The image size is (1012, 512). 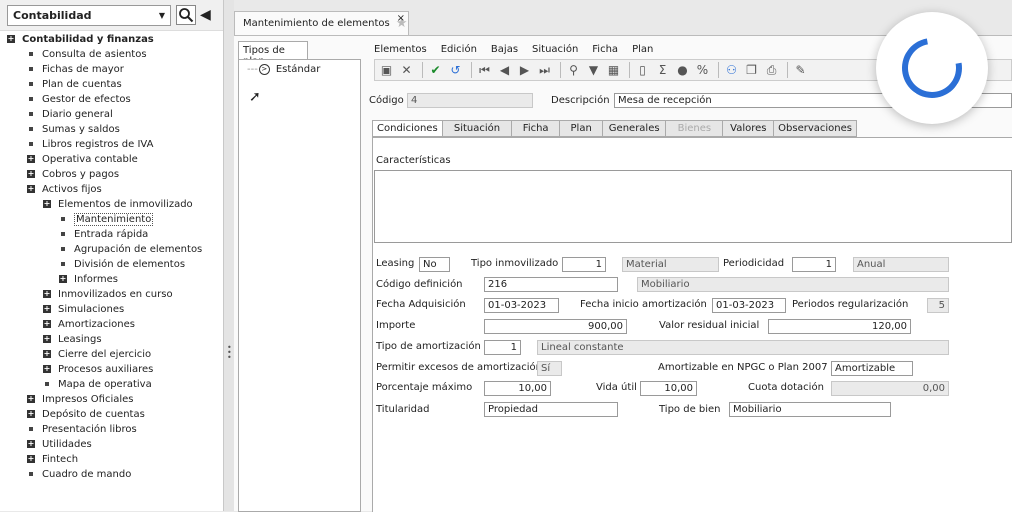 I want to click on sum-icon: Σ, so click(x=662, y=70).